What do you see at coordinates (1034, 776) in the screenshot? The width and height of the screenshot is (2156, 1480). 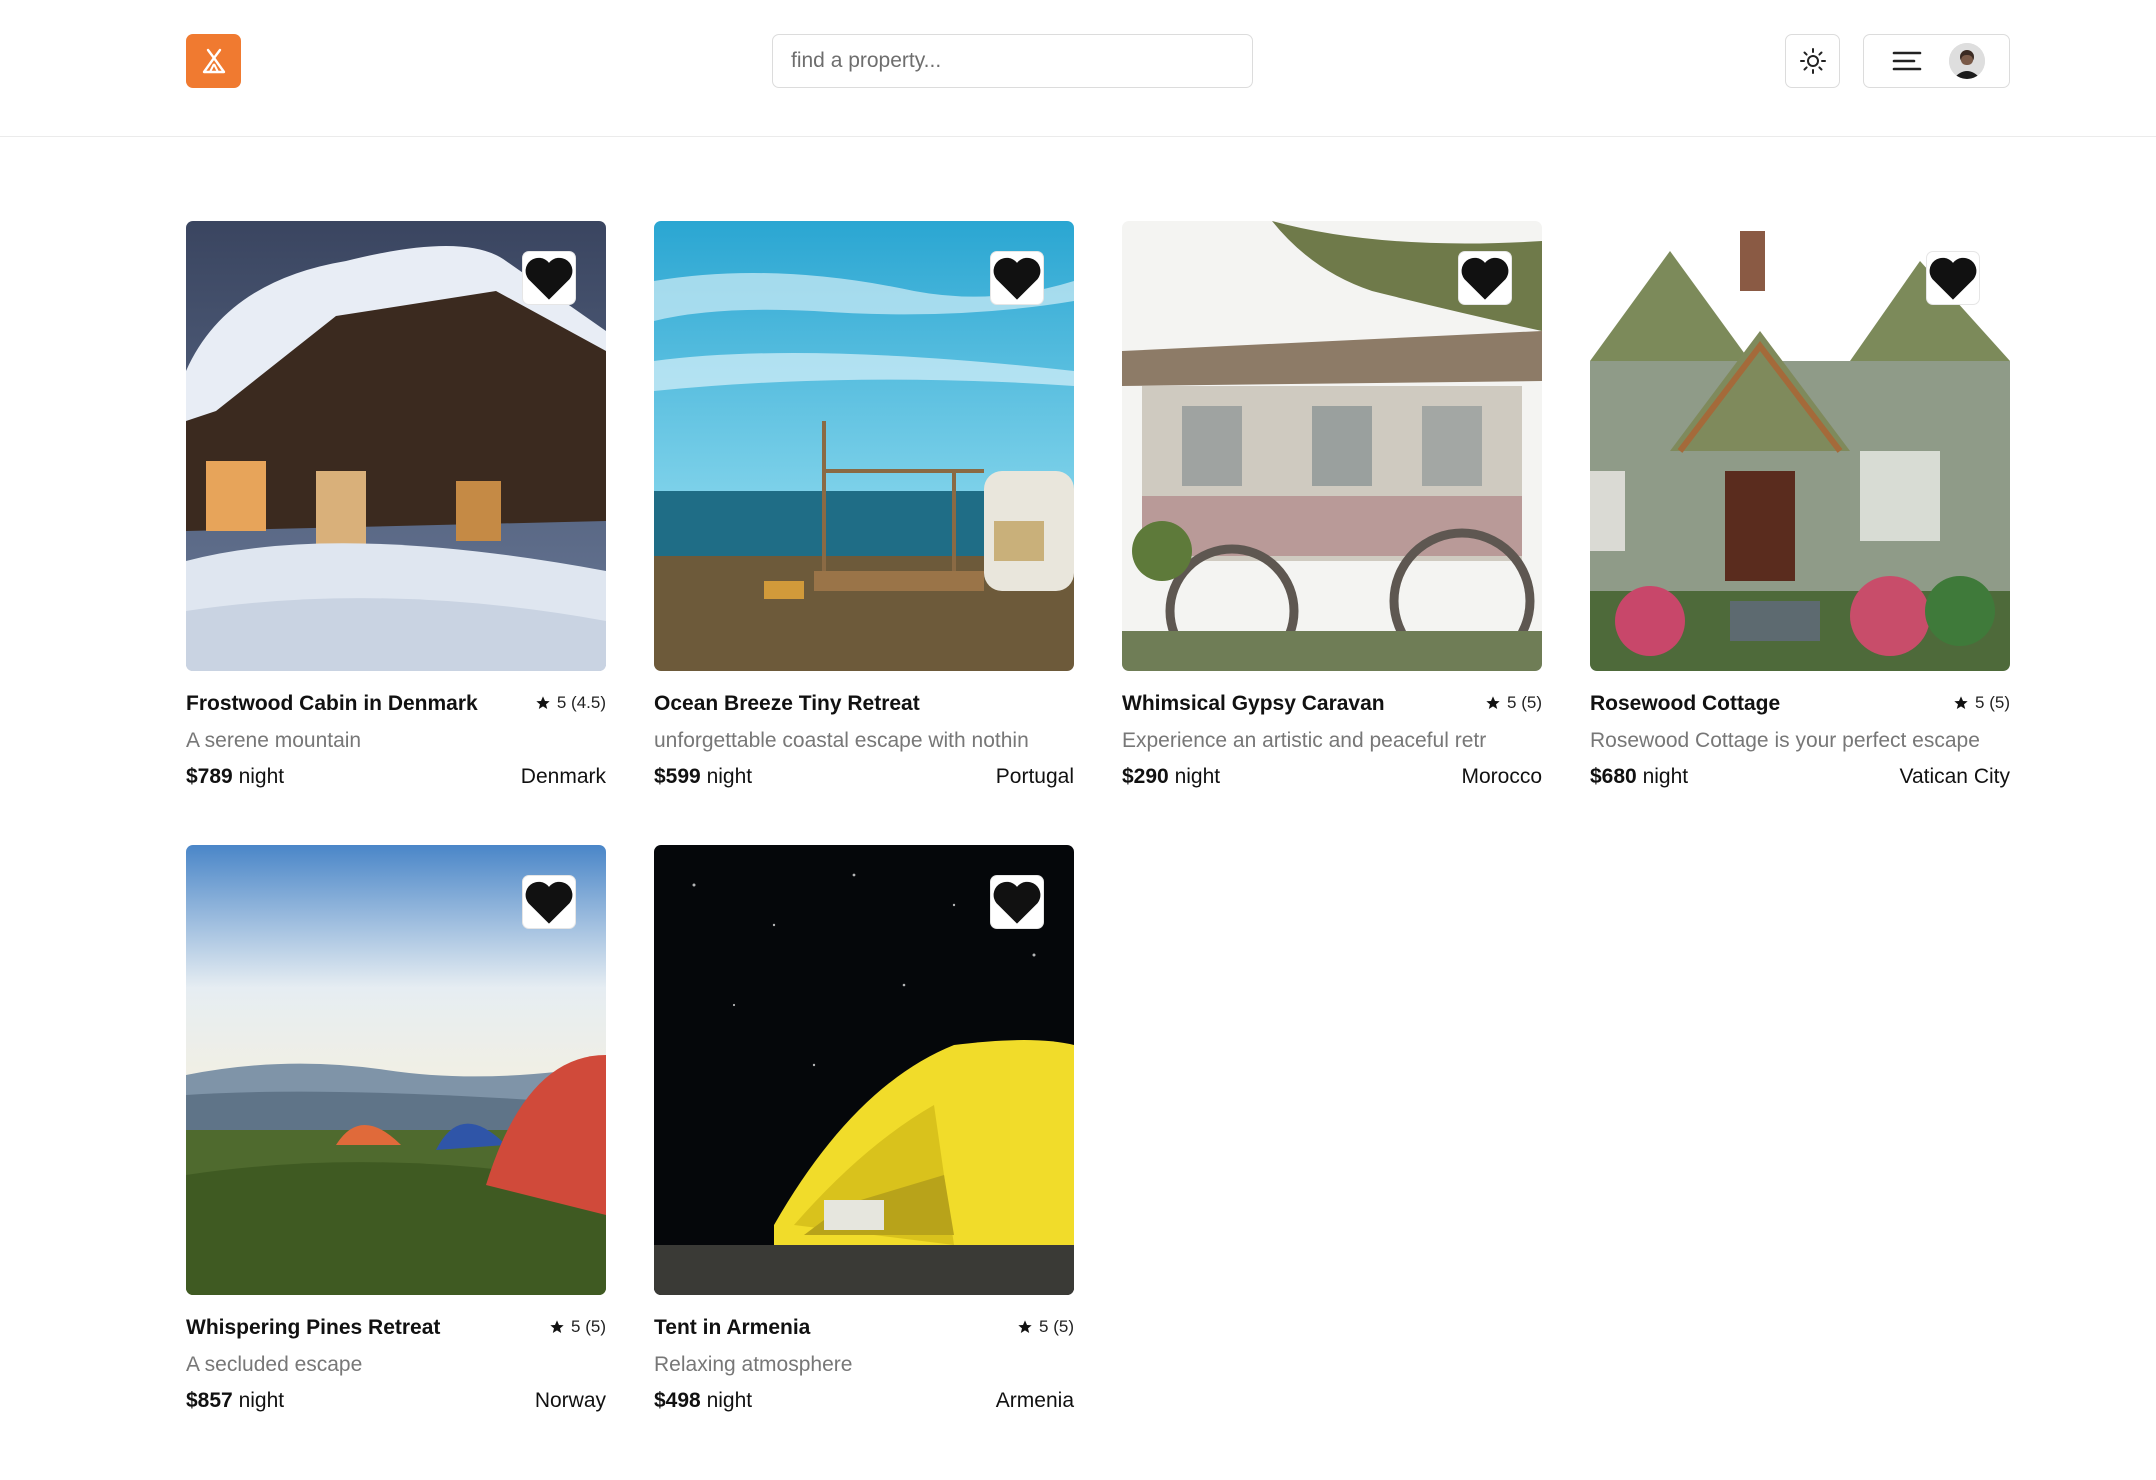 I see `listing-country: Portugal` at bounding box center [1034, 776].